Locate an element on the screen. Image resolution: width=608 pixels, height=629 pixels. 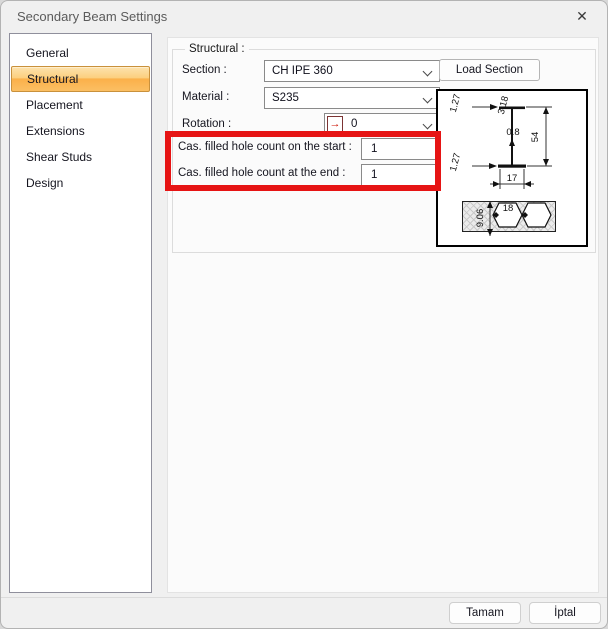
material-label: Material : is located at coordinates (206, 97).